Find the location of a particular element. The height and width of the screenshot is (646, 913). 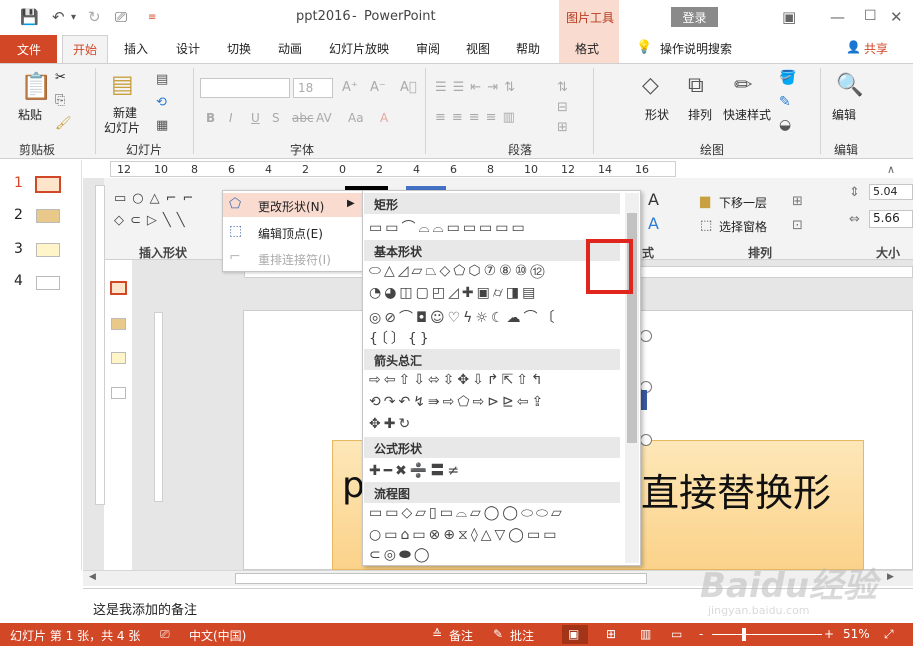

zoom-out-button: - is located at coordinates (701, 634).